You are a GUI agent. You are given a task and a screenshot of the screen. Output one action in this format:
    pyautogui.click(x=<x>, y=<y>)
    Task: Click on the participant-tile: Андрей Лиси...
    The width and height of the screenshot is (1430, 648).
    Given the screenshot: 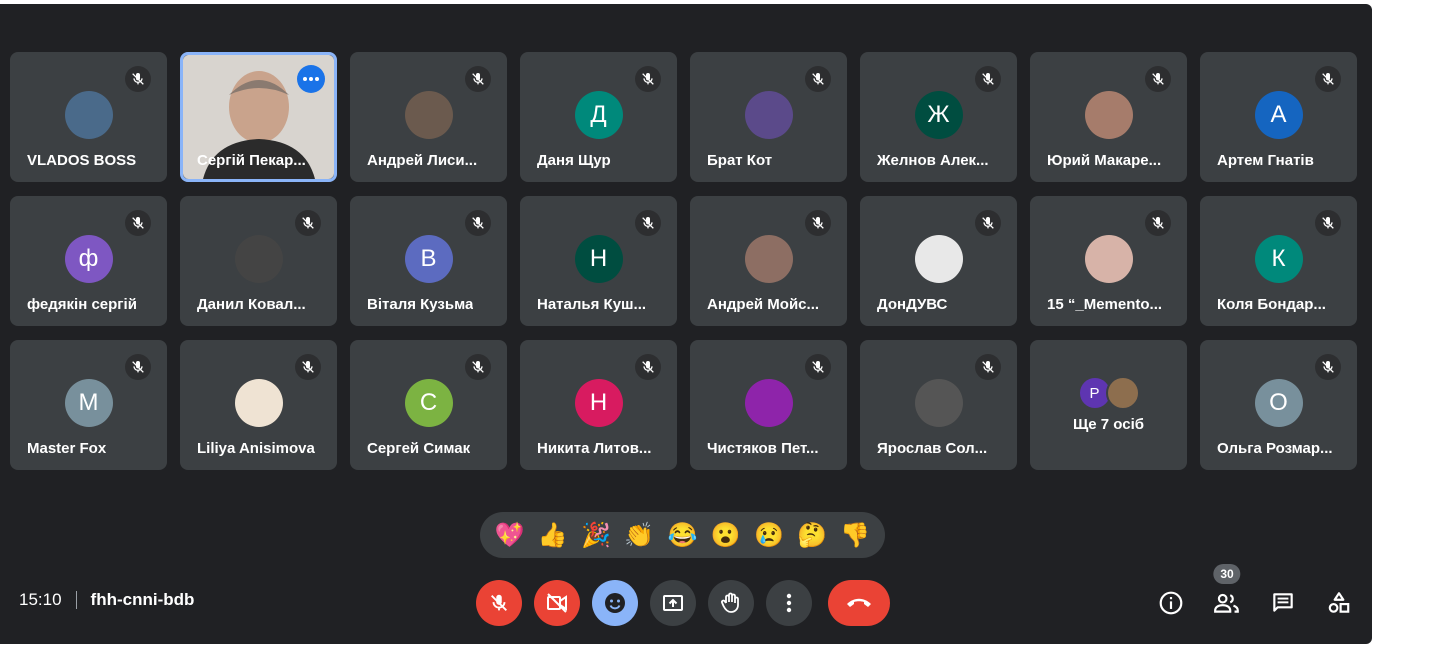 What is the action you would take?
    pyautogui.click(x=428, y=117)
    